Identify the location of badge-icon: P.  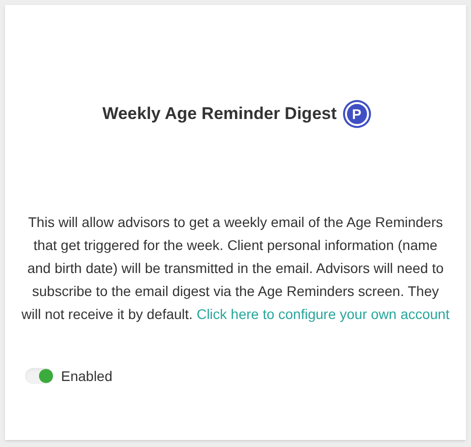
(356, 114).